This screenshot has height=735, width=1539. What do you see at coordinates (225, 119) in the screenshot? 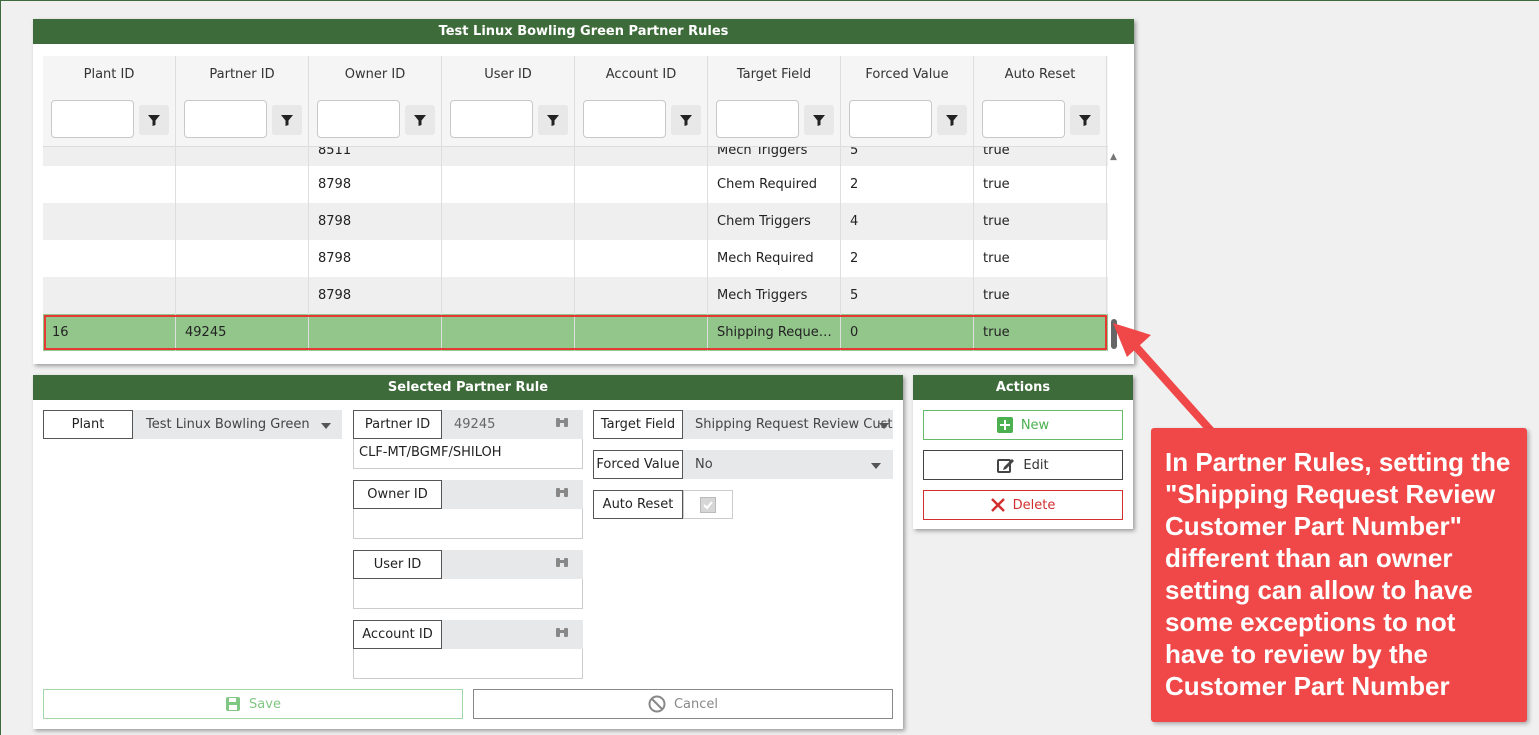
I see `filter-input-partner-id` at bounding box center [225, 119].